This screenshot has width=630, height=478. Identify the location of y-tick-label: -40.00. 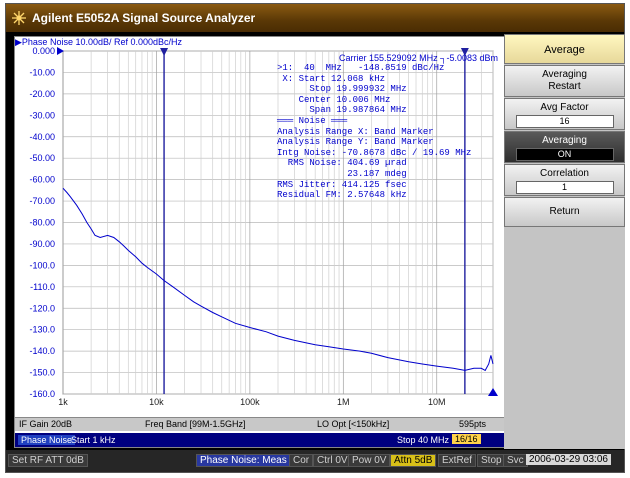
(42, 137).